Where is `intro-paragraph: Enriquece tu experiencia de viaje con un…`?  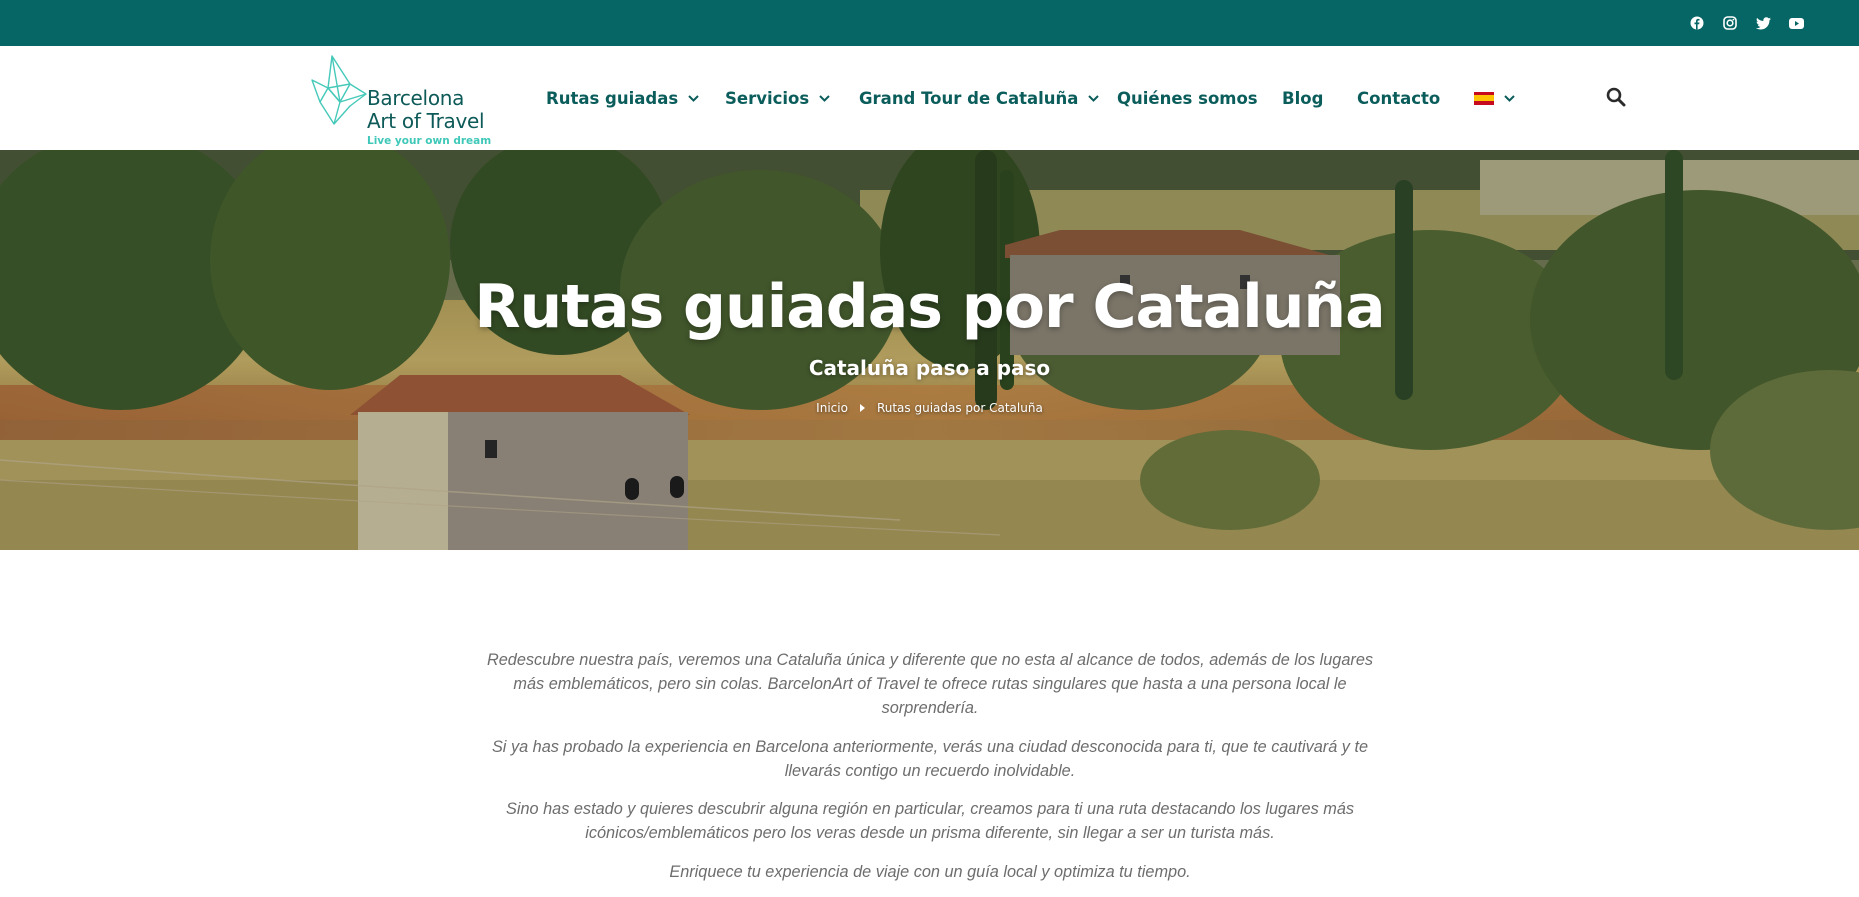 intro-paragraph: Enriquece tu experiencia de viaje con un… is located at coordinates (930, 871).